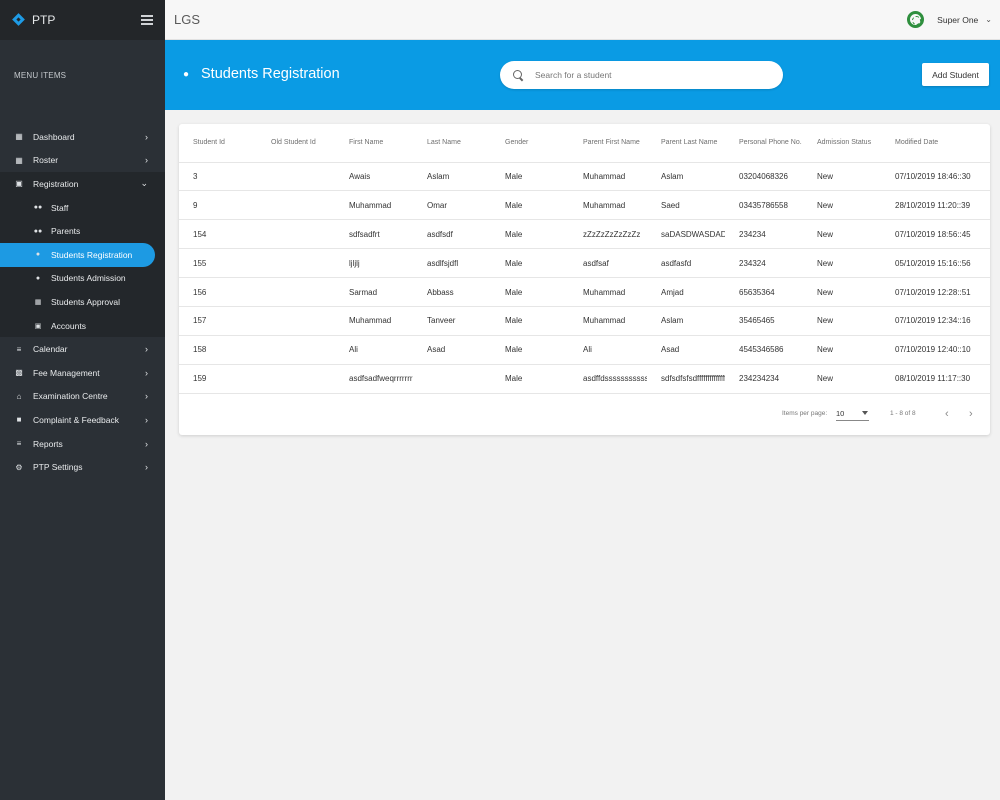  What do you see at coordinates (953, 19) in the screenshot?
I see `user-menu: Super One ⌄` at bounding box center [953, 19].